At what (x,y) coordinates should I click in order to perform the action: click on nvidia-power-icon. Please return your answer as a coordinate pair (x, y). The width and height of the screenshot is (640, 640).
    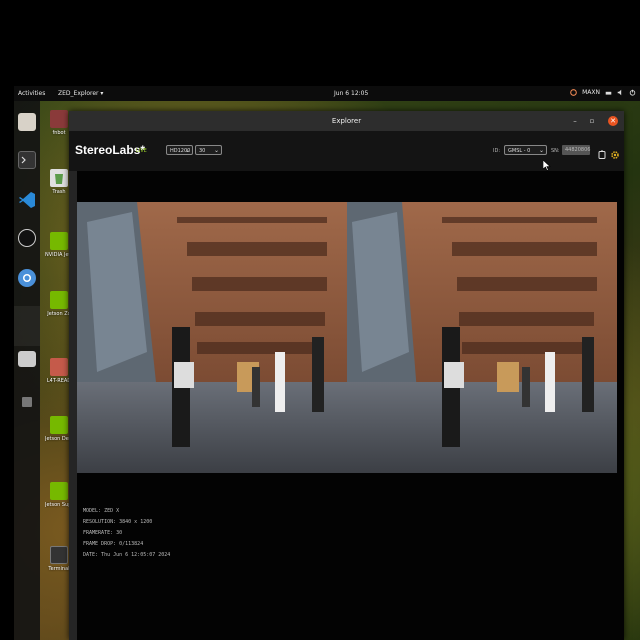
    Looking at the image, I should click on (573, 92).